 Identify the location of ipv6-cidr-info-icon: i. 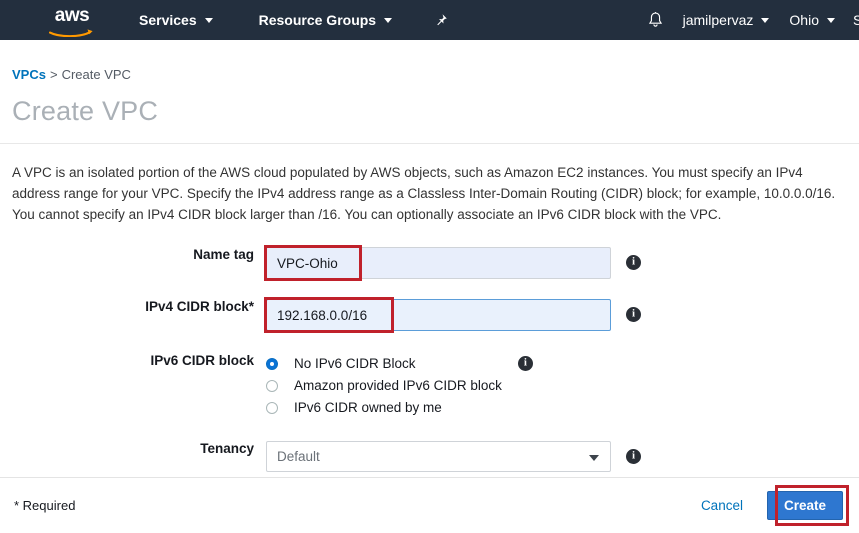
(525, 363).